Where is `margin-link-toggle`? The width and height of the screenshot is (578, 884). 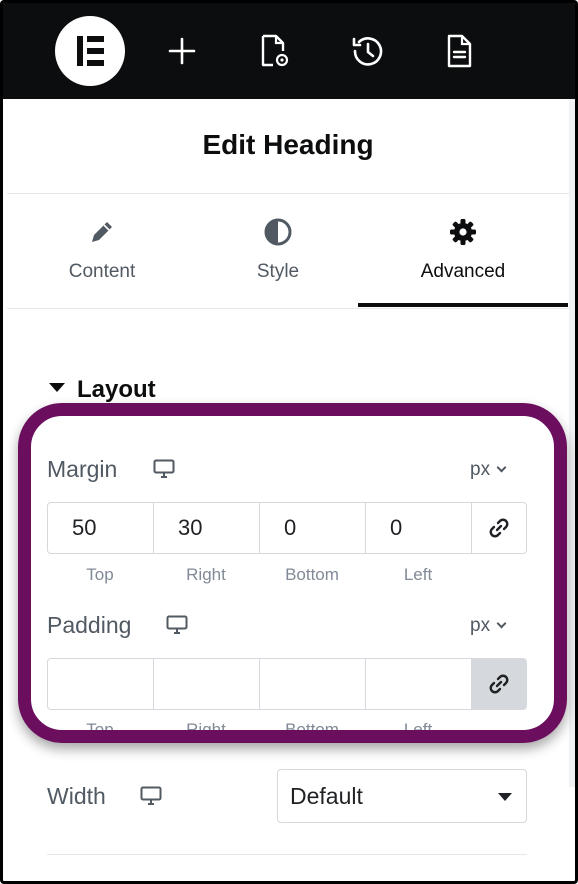 margin-link-toggle is located at coordinates (499, 528).